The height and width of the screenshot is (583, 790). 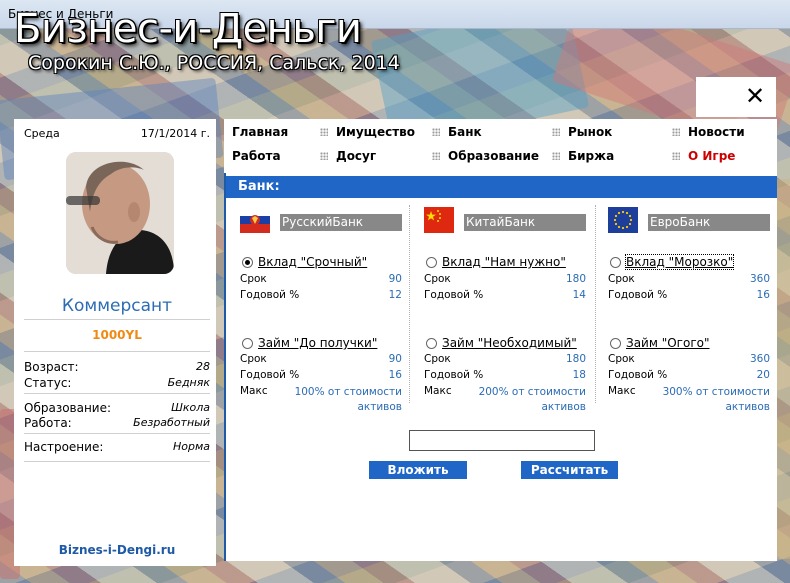 I want to click on app-subtitle: Сорокин С.Ю., РОССИЯ, Сальск, 2014, so click(x=214, y=63).